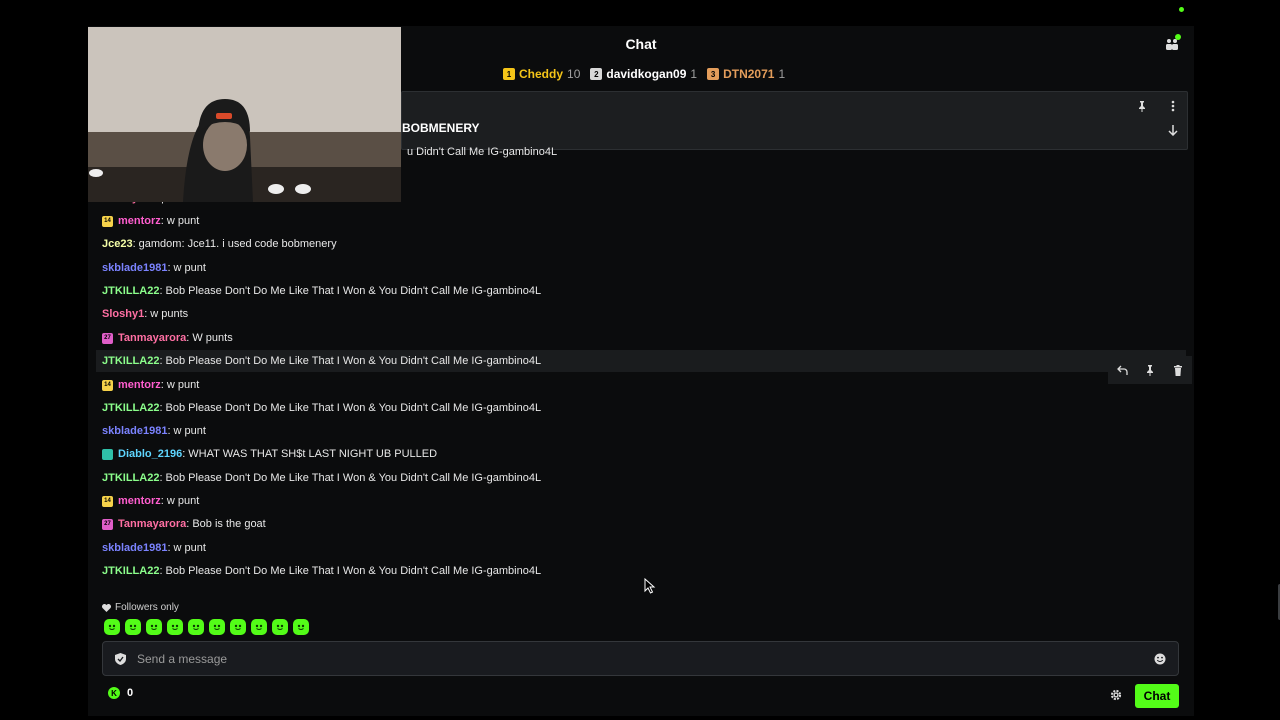 This screenshot has width=1280, height=720. What do you see at coordinates (1150, 370) in the screenshot?
I see `pin-icon` at bounding box center [1150, 370].